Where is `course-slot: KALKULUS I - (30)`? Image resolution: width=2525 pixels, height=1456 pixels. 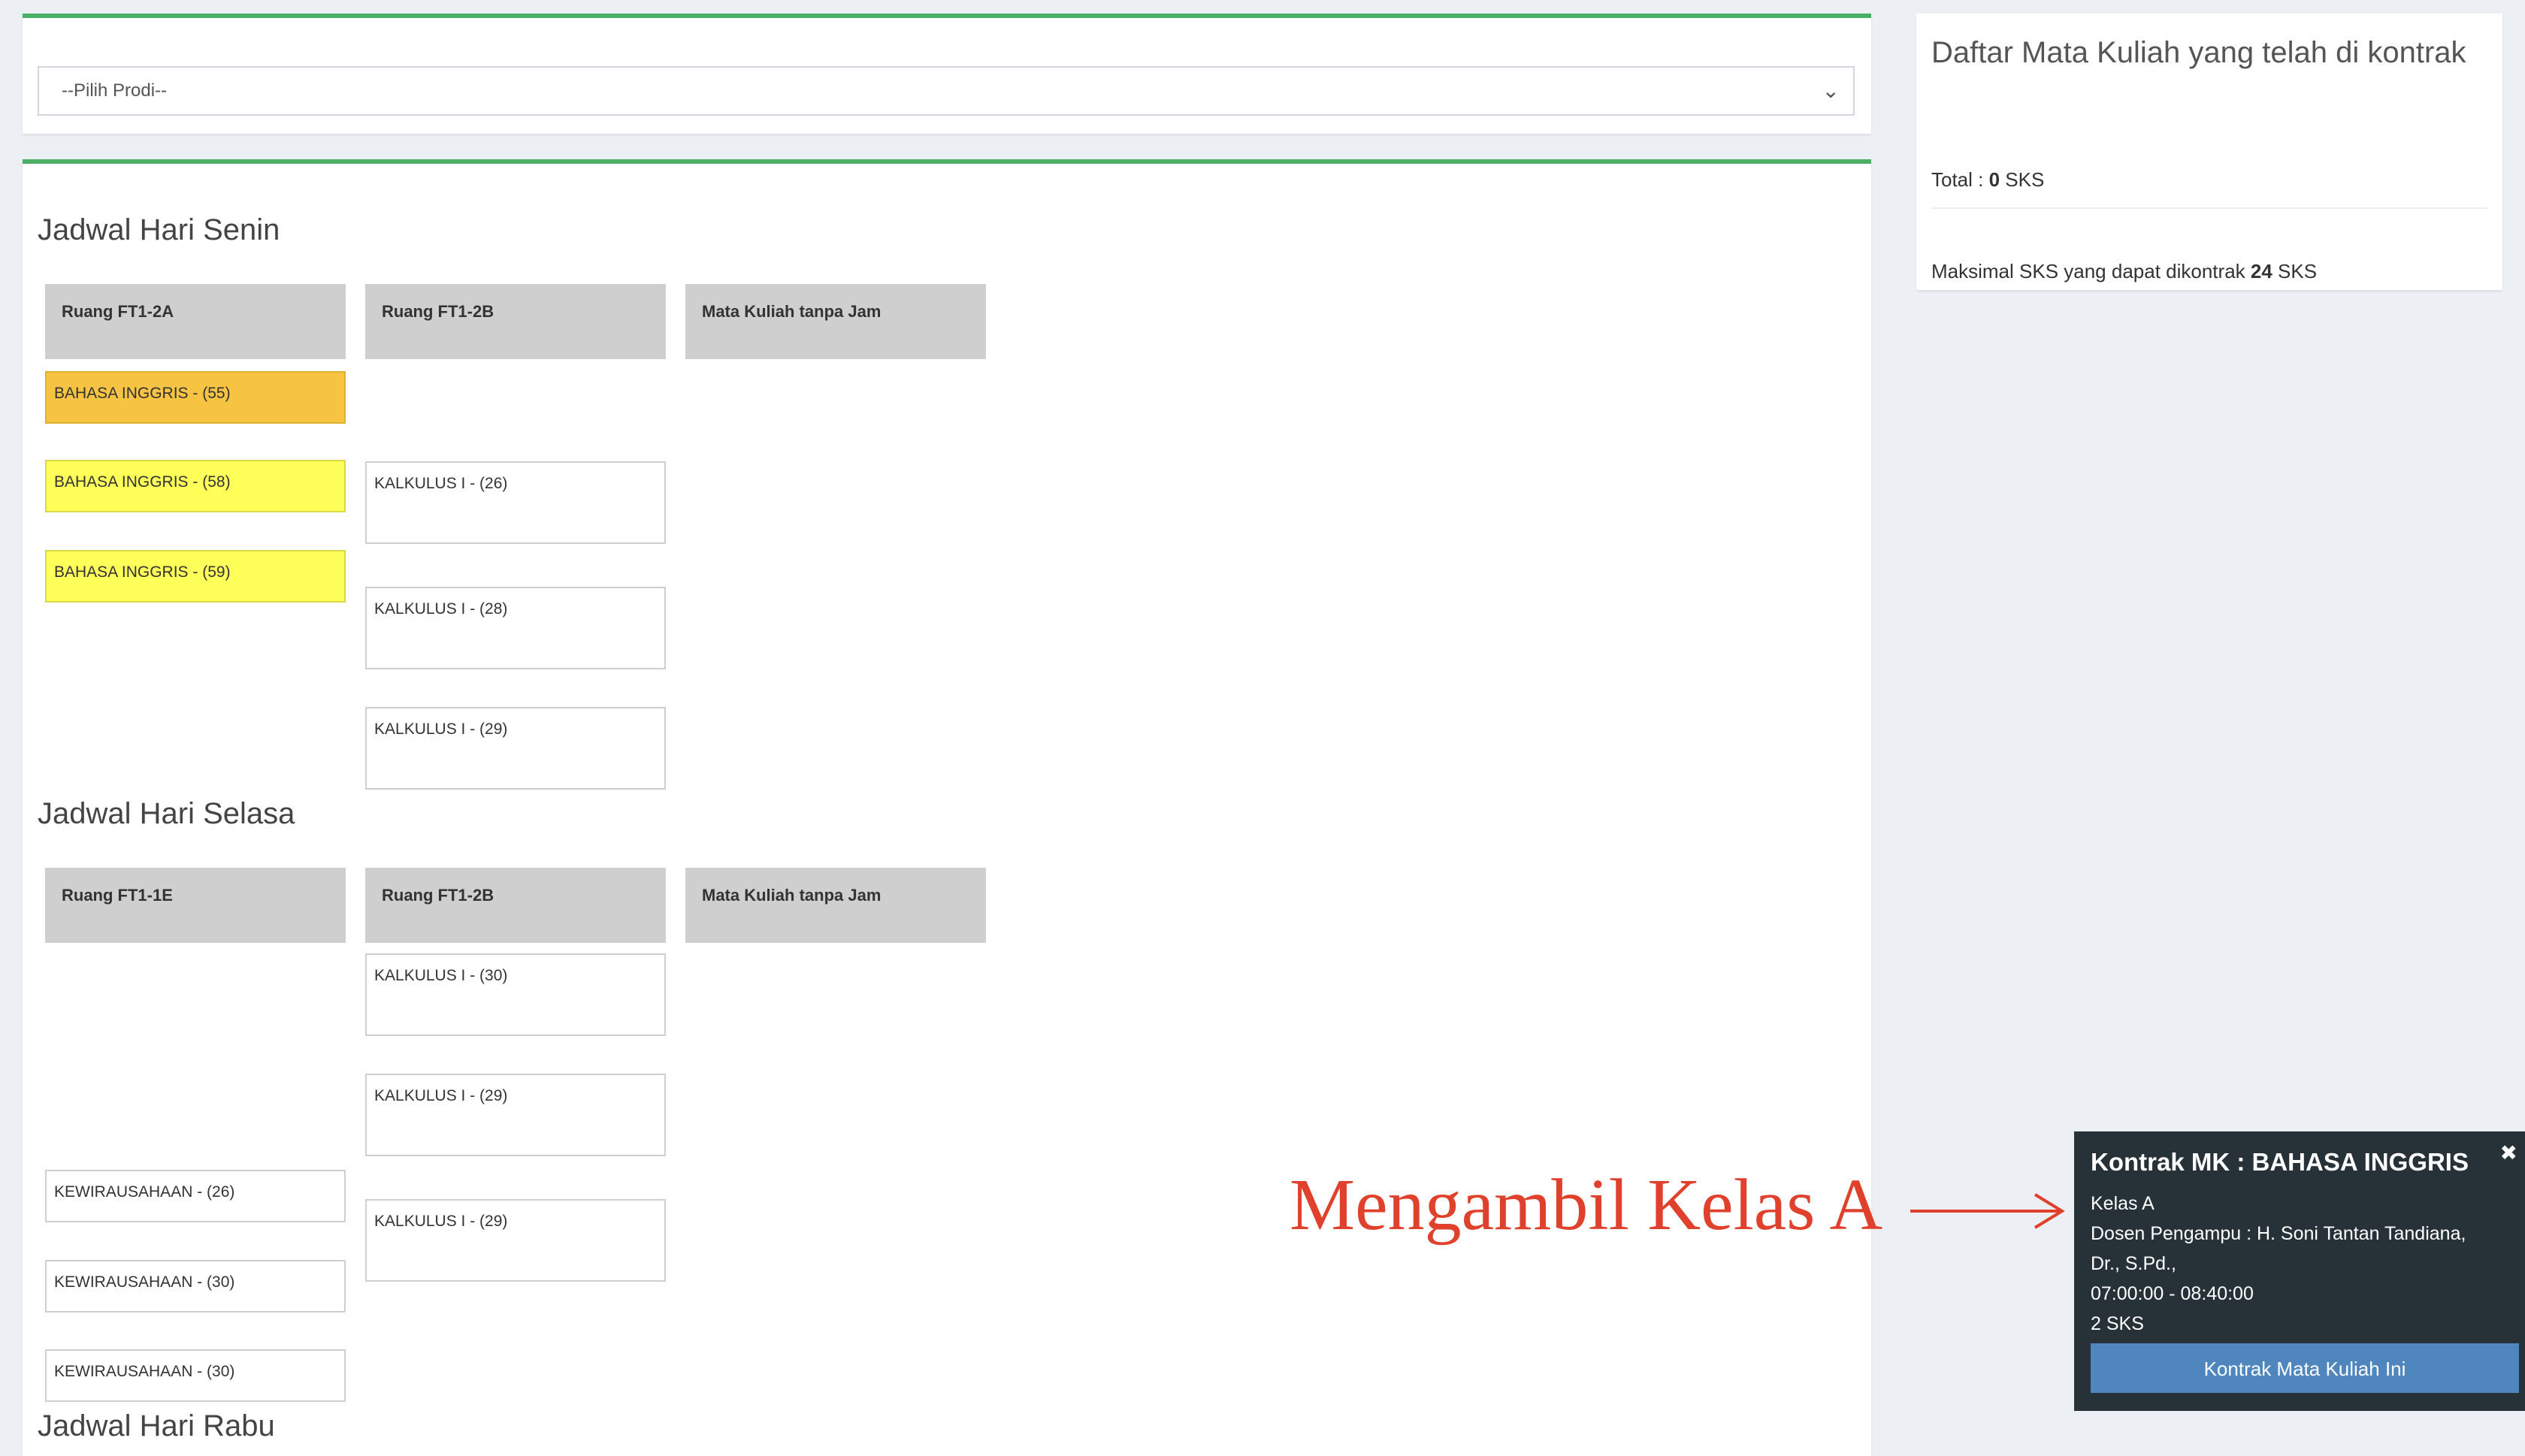
course-slot: KALKULUS I - (30) is located at coordinates (515, 994).